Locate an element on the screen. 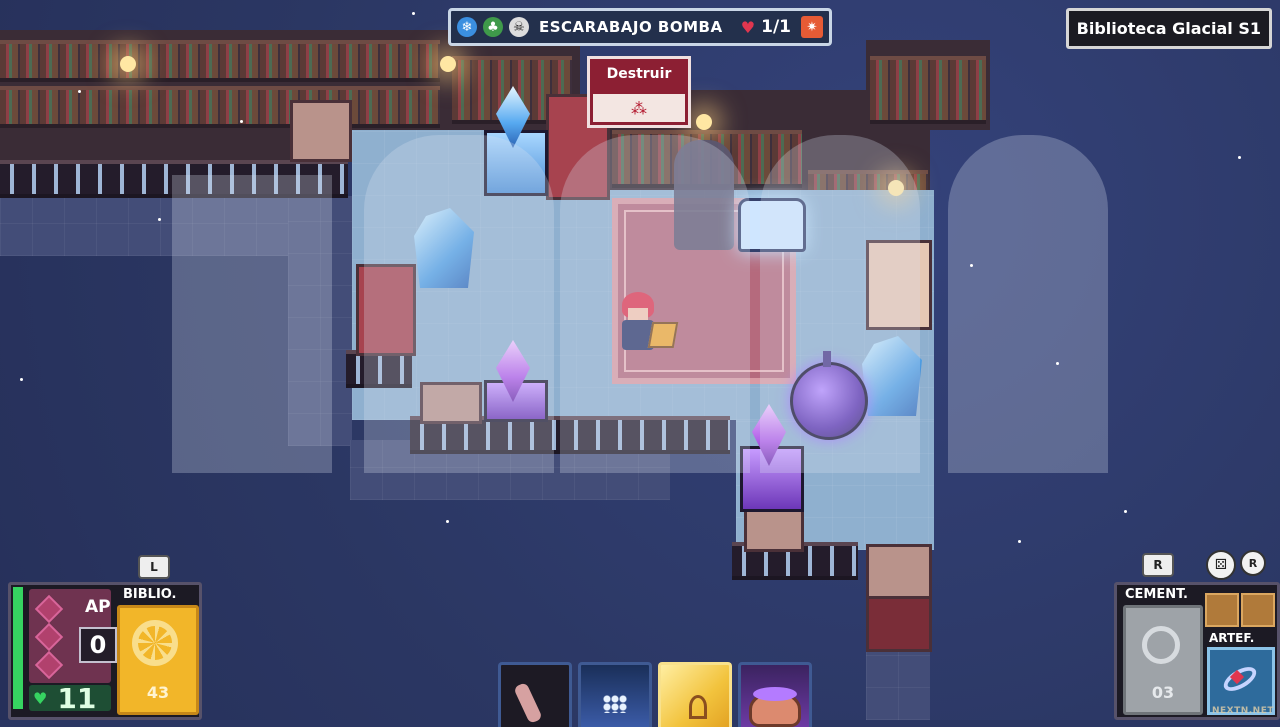 The height and width of the screenshot is (727, 1280). library-deck: 43 is located at coordinates (158, 660).